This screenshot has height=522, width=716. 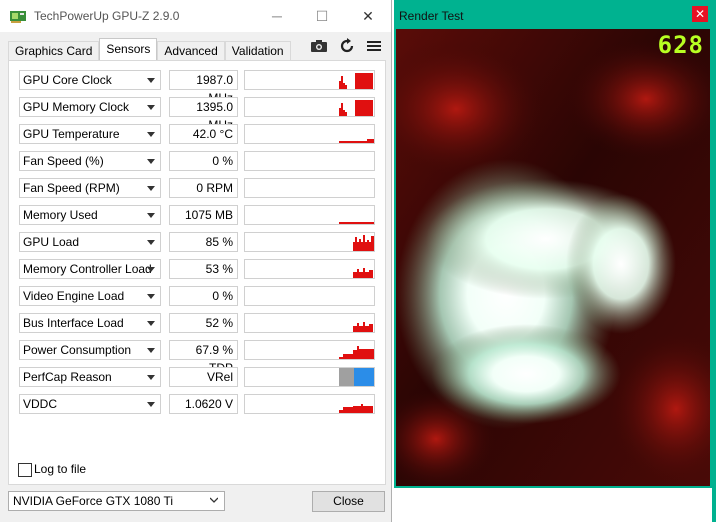 I want to click on tab-graphics-card: Graphics Card, so click(x=54, y=50).